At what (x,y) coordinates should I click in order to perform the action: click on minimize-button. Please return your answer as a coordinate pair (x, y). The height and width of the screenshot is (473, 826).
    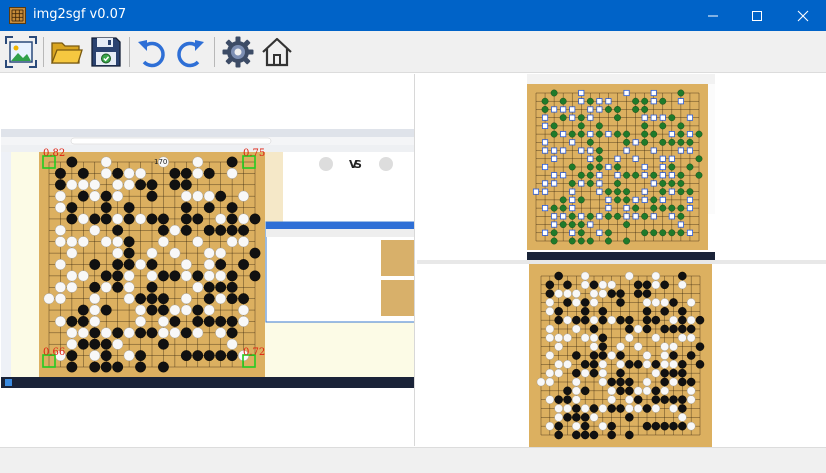
    Looking at the image, I should click on (713, 15).